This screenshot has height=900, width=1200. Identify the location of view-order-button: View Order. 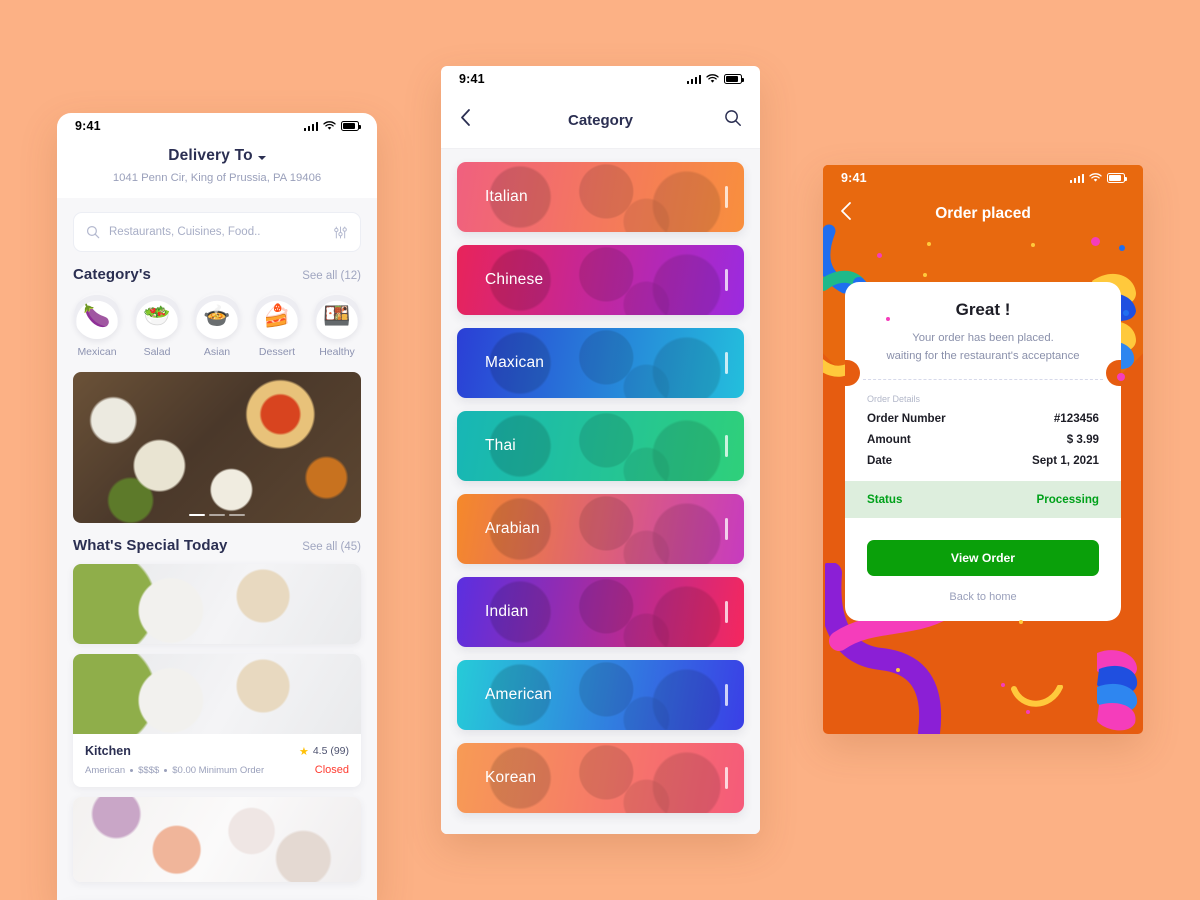
(983, 558).